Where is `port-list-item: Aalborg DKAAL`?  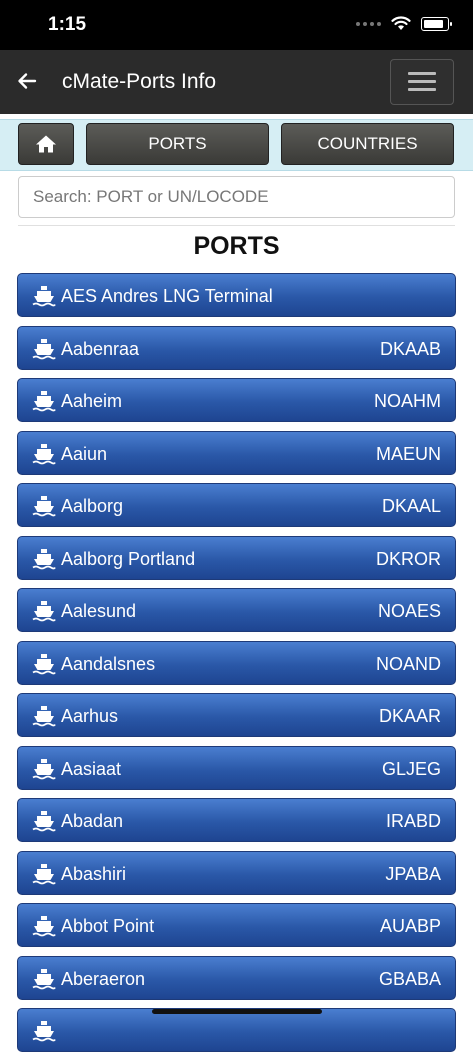 port-list-item: Aalborg DKAAL is located at coordinates (236, 505).